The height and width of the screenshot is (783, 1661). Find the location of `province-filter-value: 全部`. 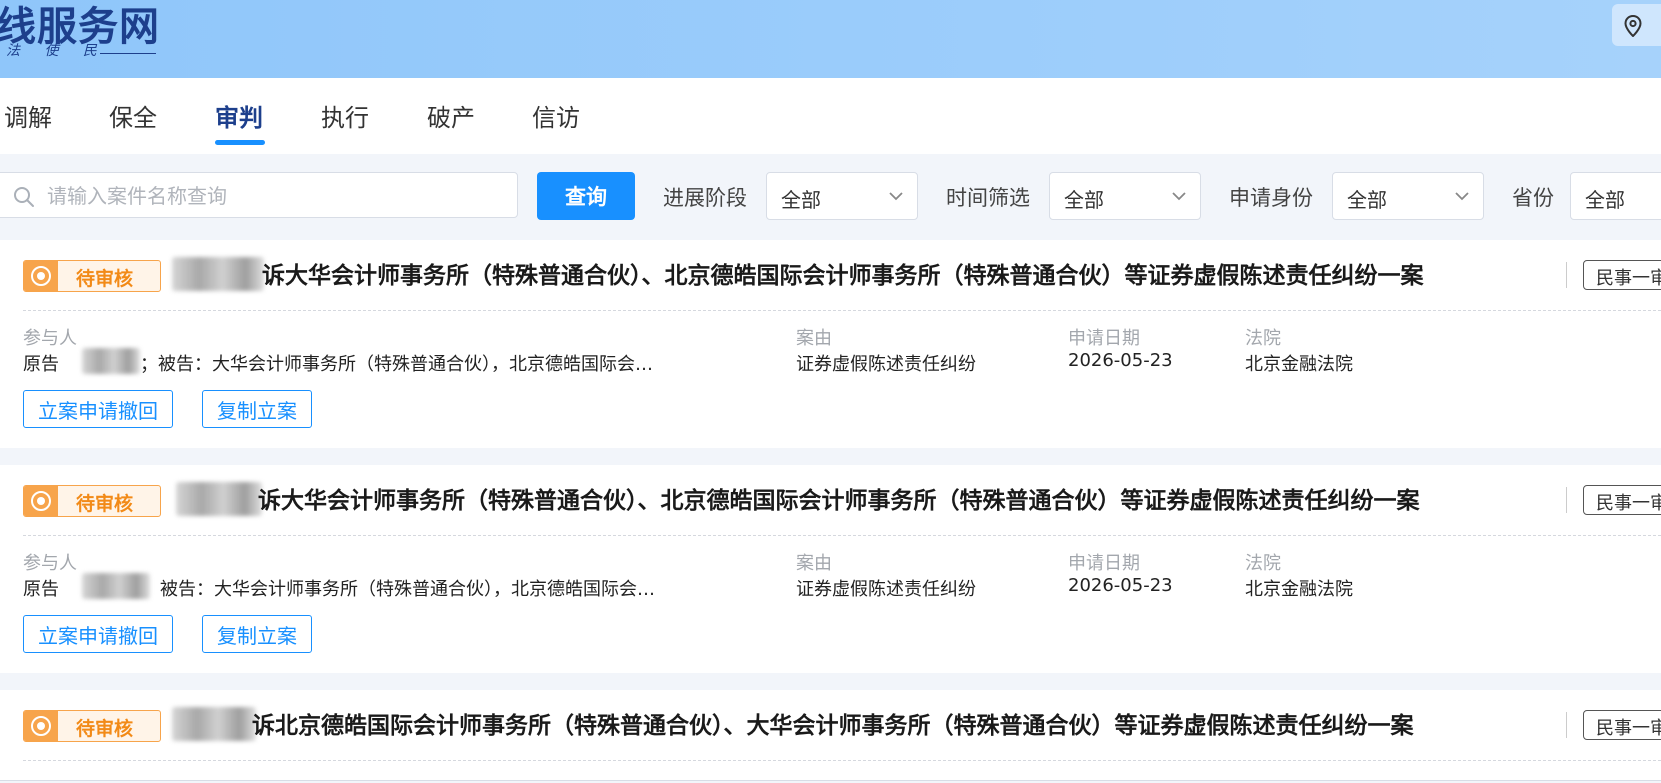

province-filter-value: 全部 is located at coordinates (1605, 200).